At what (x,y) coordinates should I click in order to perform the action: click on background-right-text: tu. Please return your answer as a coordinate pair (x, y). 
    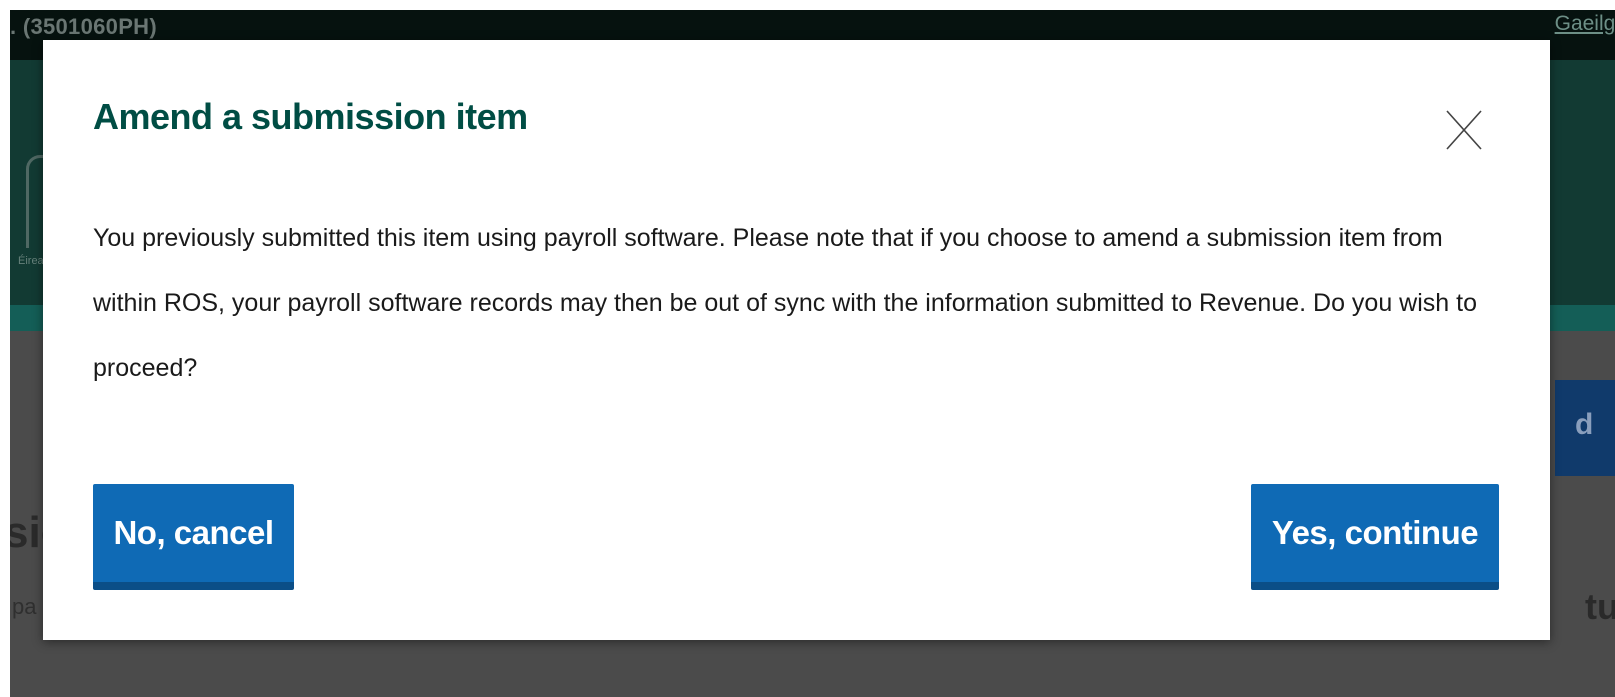
    Looking at the image, I should click on (1600, 606).